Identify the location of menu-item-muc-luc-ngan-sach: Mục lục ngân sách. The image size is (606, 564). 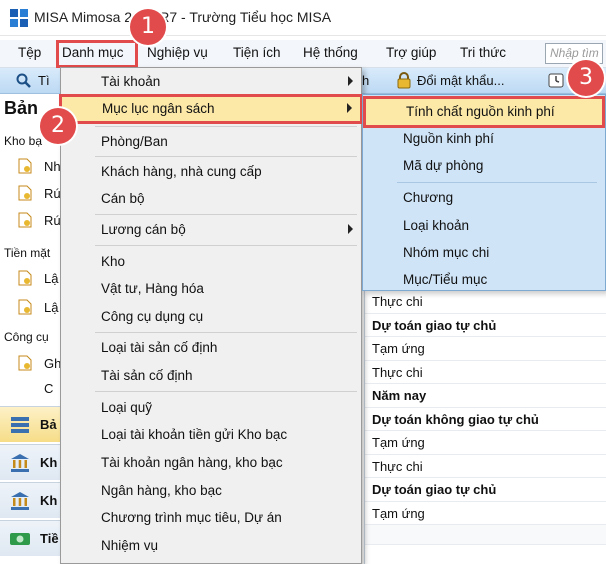
(211, 109).